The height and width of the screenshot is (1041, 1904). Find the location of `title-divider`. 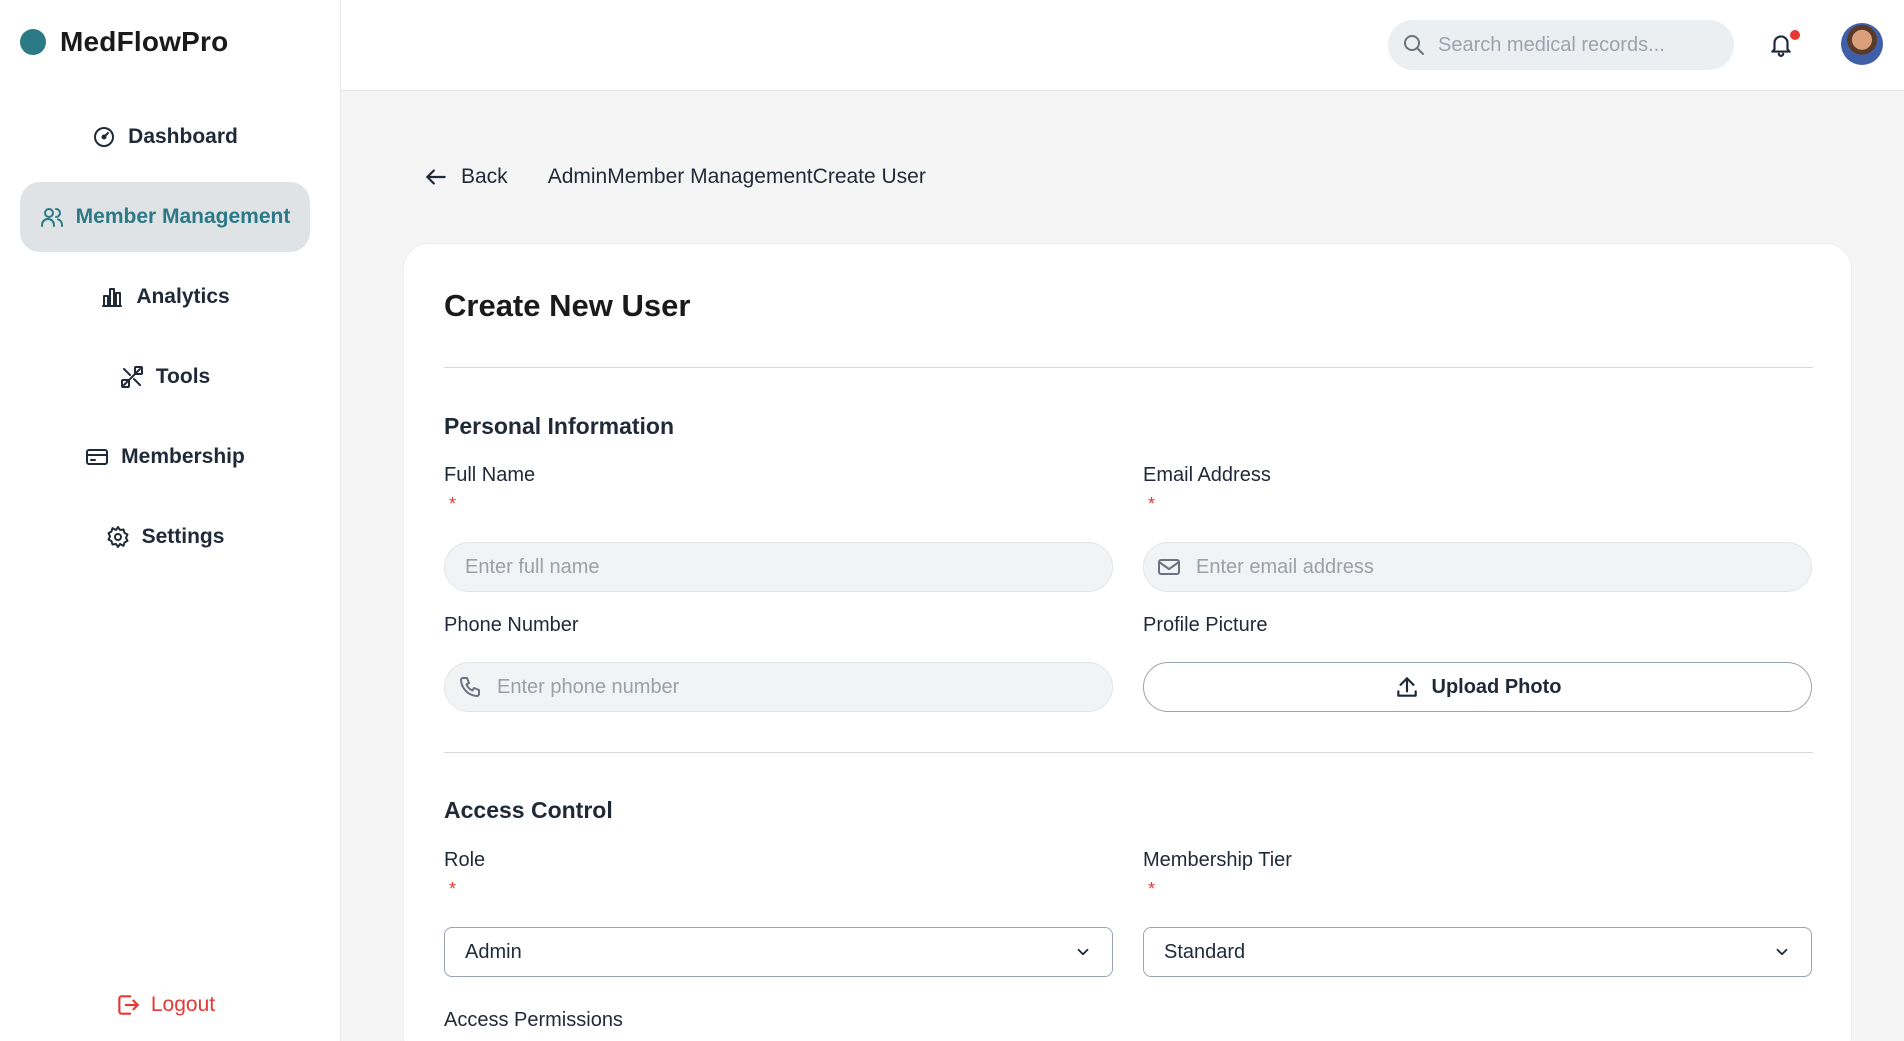

title-divider is located at coordinates (1128, 367).